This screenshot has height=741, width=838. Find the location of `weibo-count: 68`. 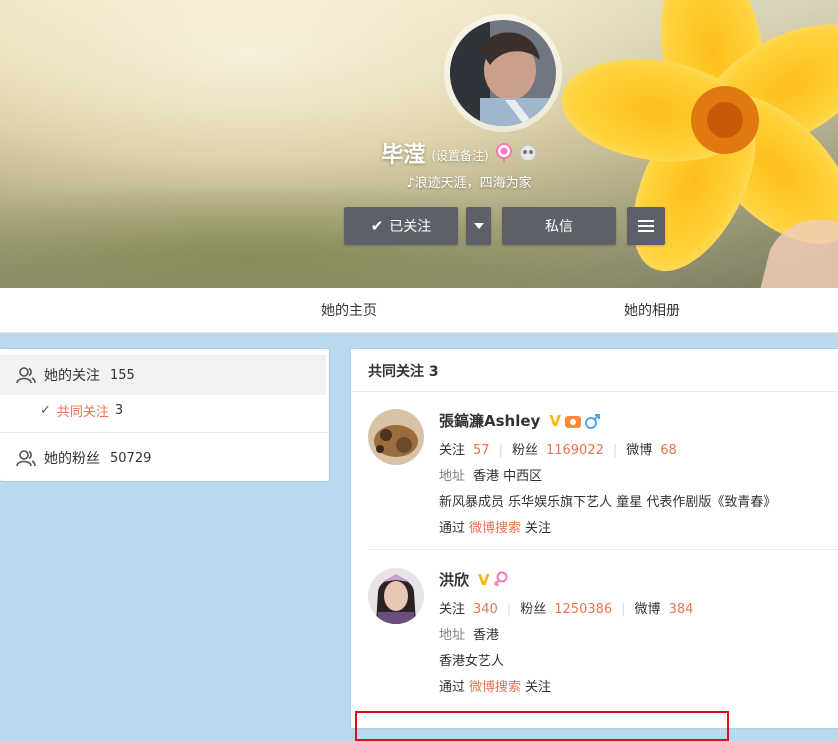

weibo-count: 68 is located at coordinates (668, 450).